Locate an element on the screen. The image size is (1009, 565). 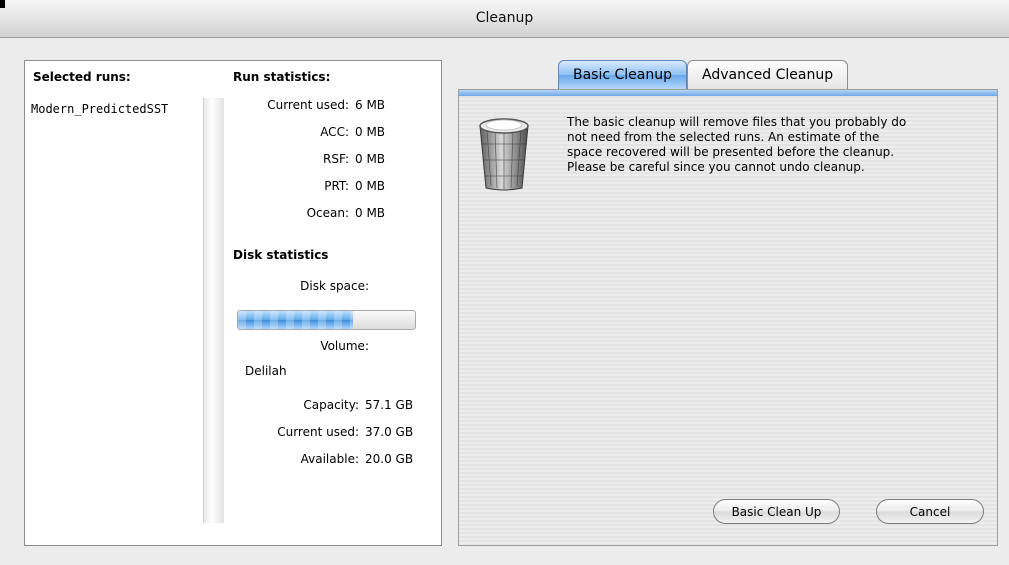
trash-can-icon is located at coordinates (504, 154).